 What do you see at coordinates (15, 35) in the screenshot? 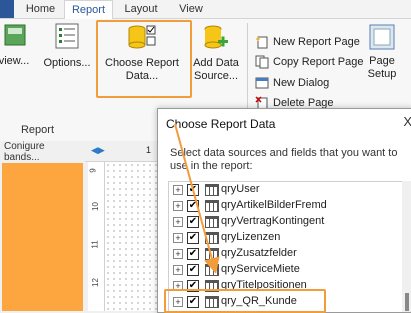
I see `preview-icon` at bounding box center [15, 35].